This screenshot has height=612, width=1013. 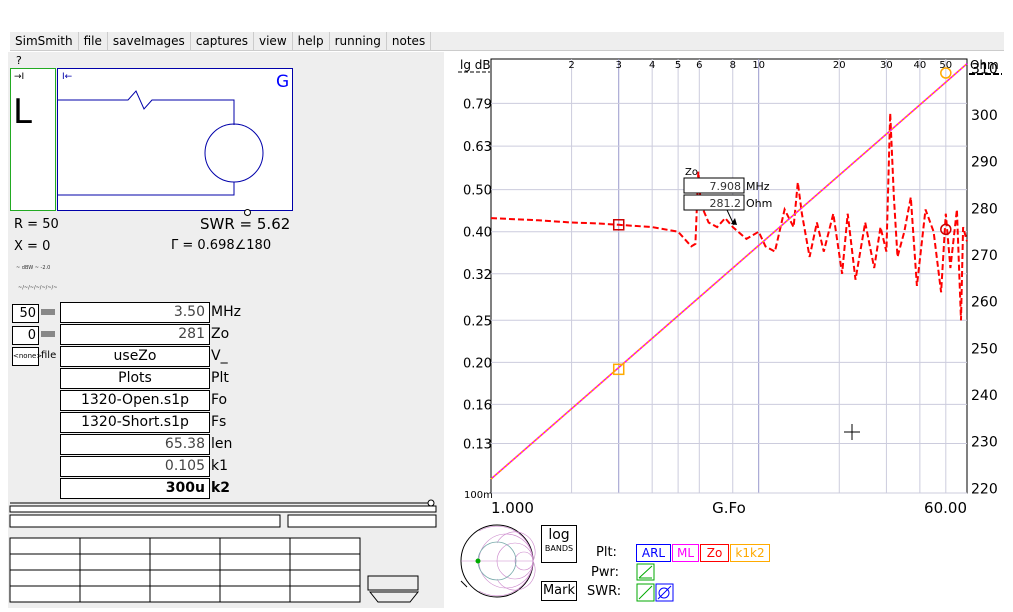 What do you see at coordinates (733, 65) in the screenshot?
I see `x-tick-label: 8` at bounding box center [733, 65].